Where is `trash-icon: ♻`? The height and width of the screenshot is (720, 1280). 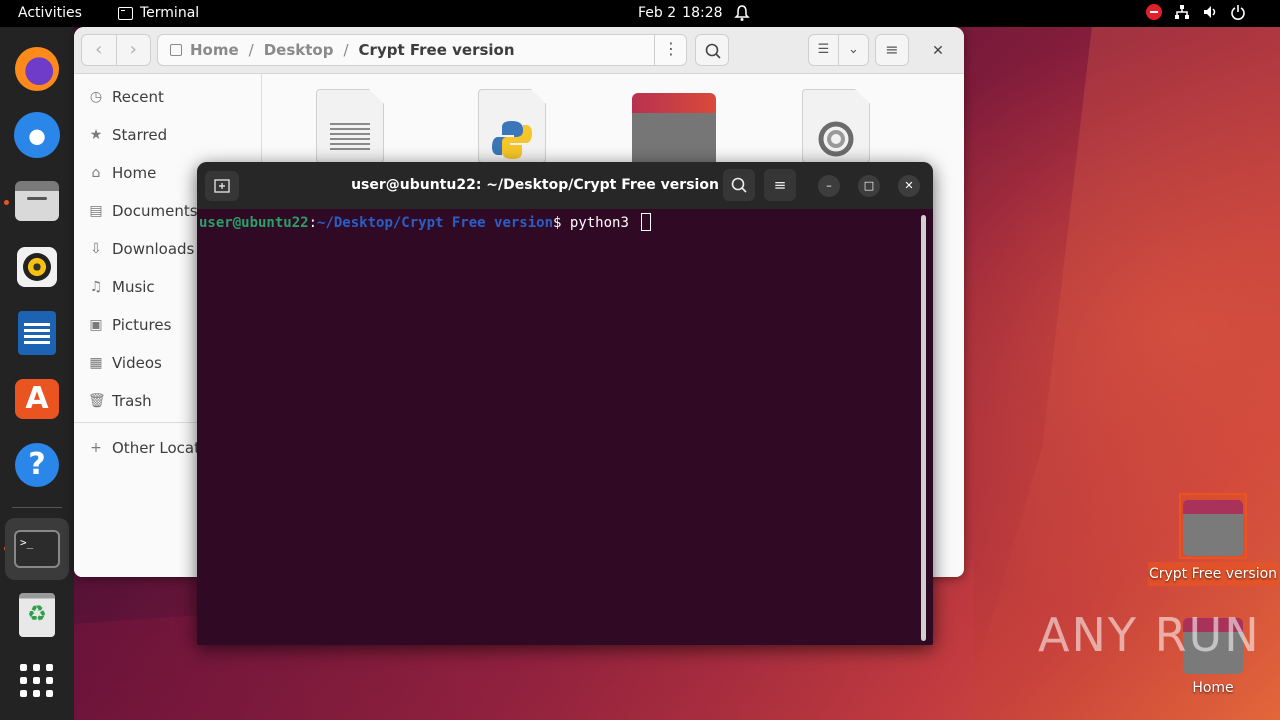 trash-icon: ♻ is located at coordinates (37, 615).